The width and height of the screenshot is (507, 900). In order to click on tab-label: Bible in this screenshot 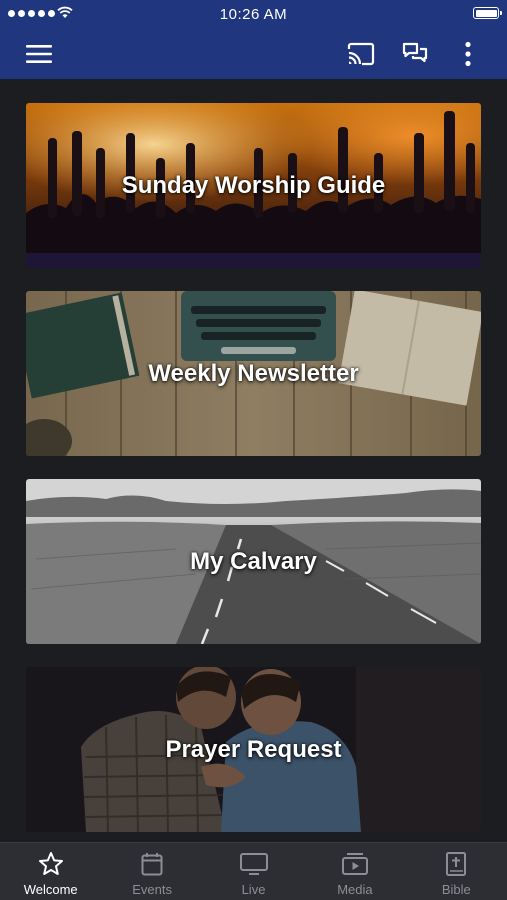, I will do `click(456, 889)`.